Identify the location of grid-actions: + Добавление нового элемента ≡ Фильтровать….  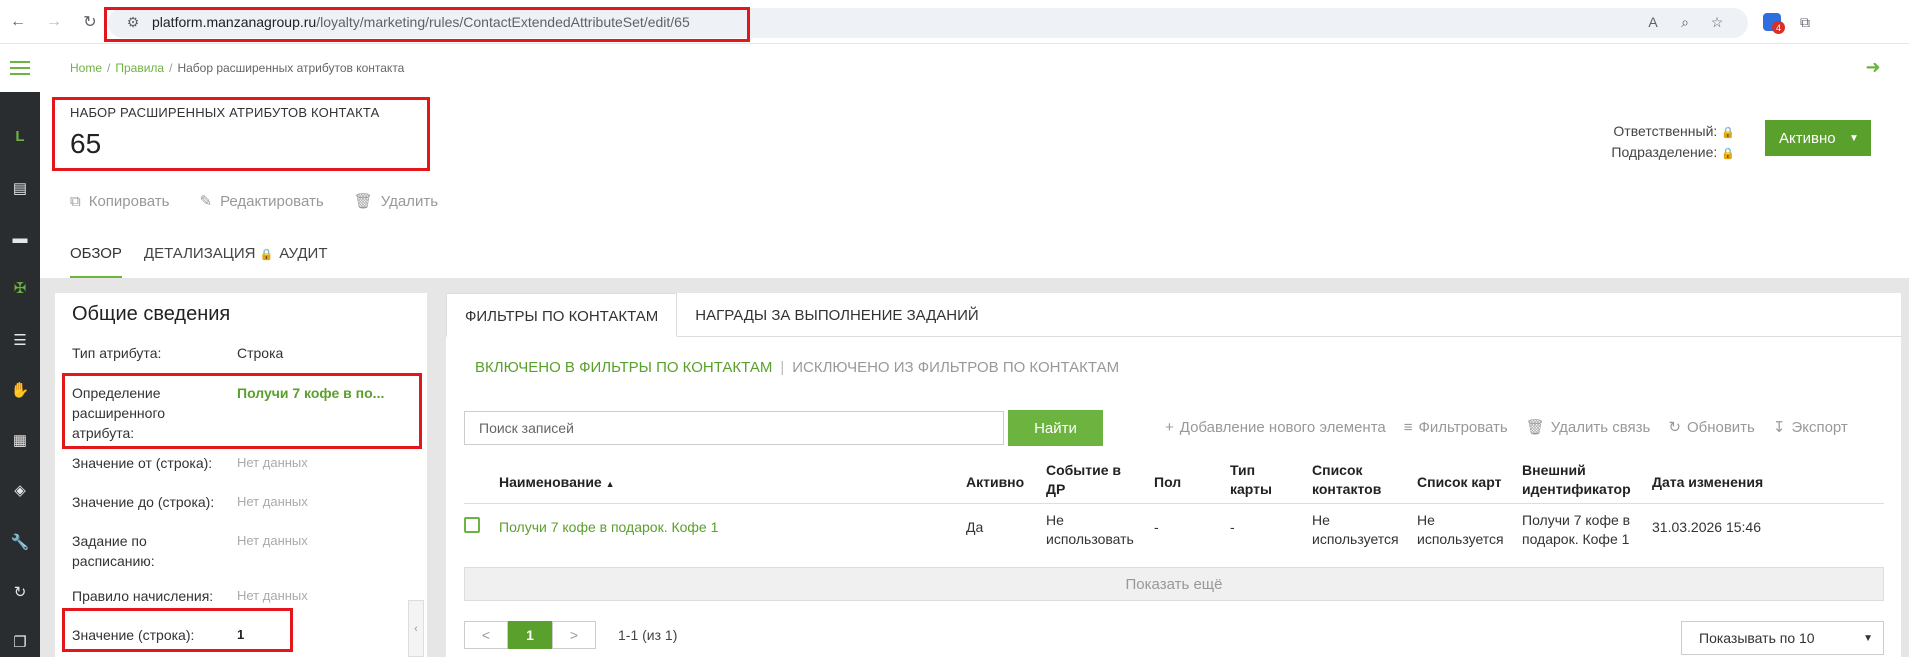
(1506, 427).